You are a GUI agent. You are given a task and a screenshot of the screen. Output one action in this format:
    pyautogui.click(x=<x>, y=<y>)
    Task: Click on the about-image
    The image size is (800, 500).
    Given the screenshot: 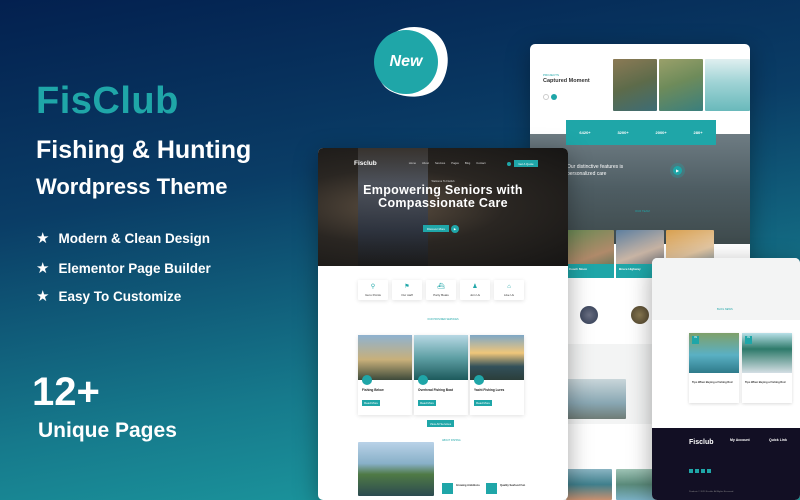 What is the action you would take?
    pyautogui.click(x=396, y=469)
    